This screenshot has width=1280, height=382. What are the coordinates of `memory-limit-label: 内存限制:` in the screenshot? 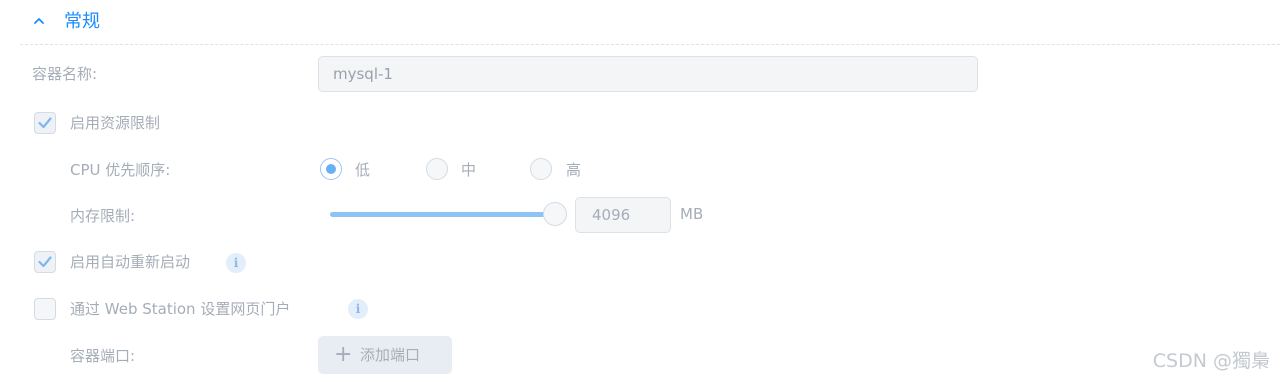 It's located at (103, 216).